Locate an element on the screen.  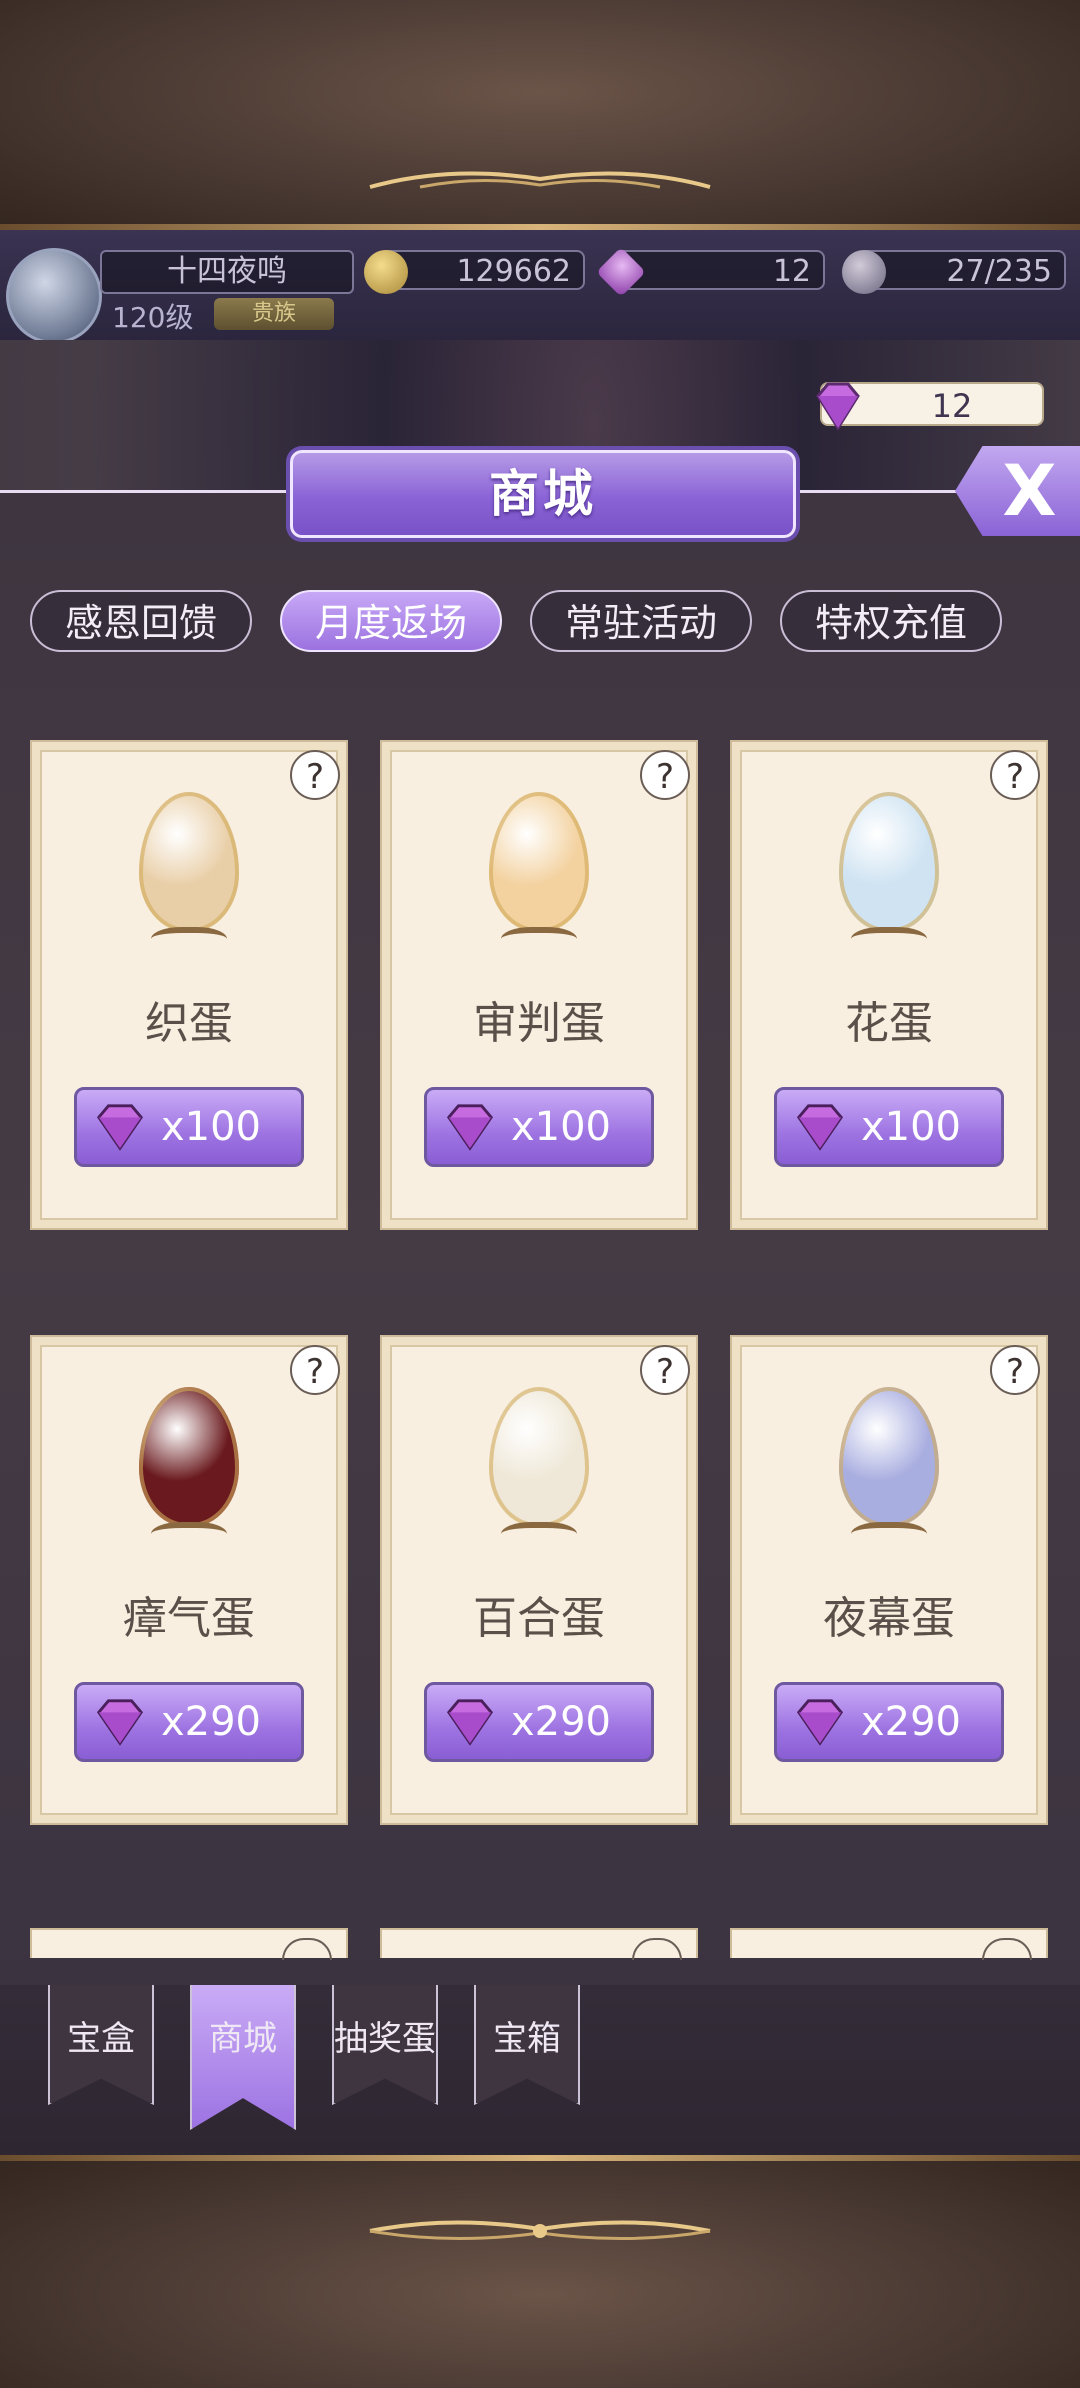
bottom-decorative-frame is located at coordinates (540, 2271).